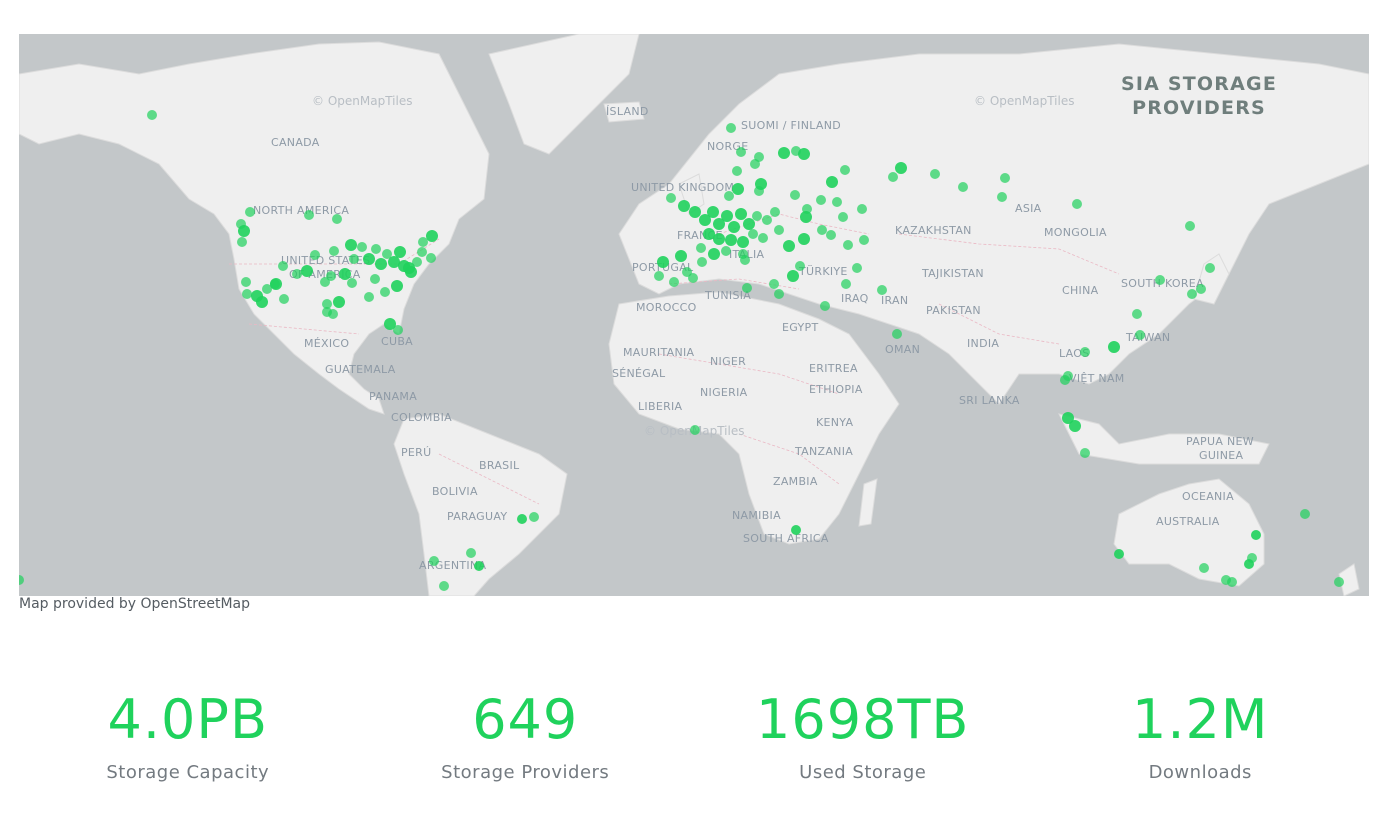 The height and width of the screenshot is (831, 1395). What do you see at coordinates (1097, 378) in the screenshot?
I see `map-label: VIỆT NAM` at bounding box center [1097, 378].